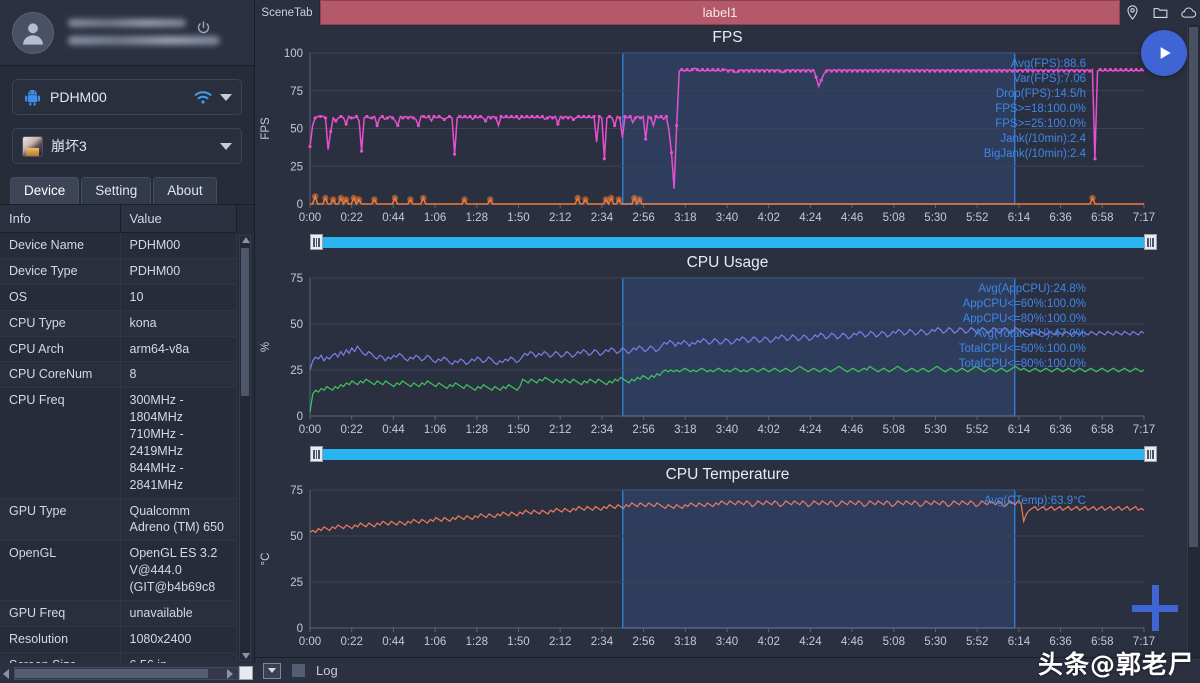  What do you see at coordinates (178, 570) in the screenshot?
I see `cell-value: OpenGL ES 3.2 V@444.0 (GIT@b4b69c8` at bounding box center [178, 570].